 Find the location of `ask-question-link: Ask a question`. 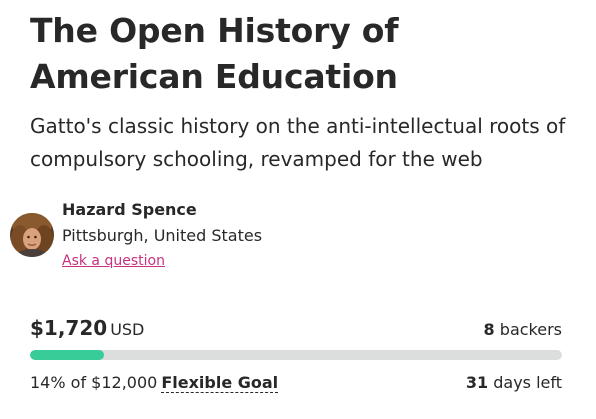

ask-question-link: Ask a question is located at coordinates (113, 261).